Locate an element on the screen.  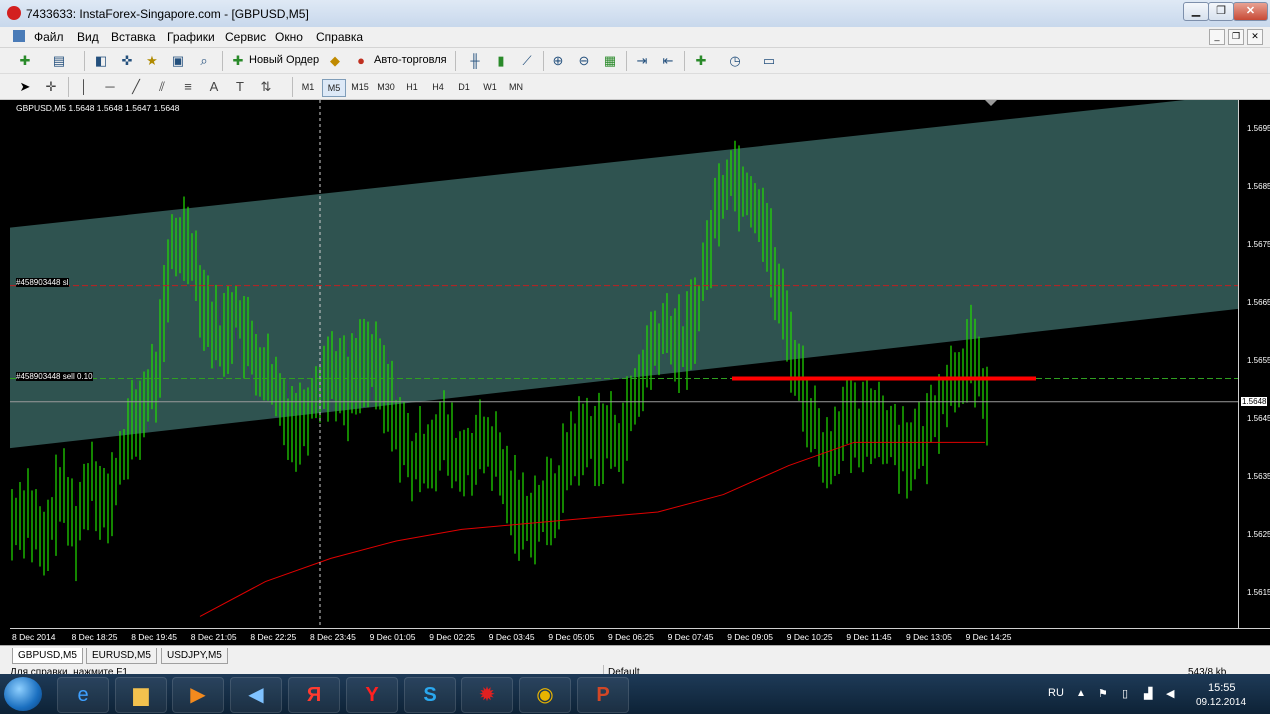
auto-trading-button: Авто-торговля is located at coordinates (410, 60).